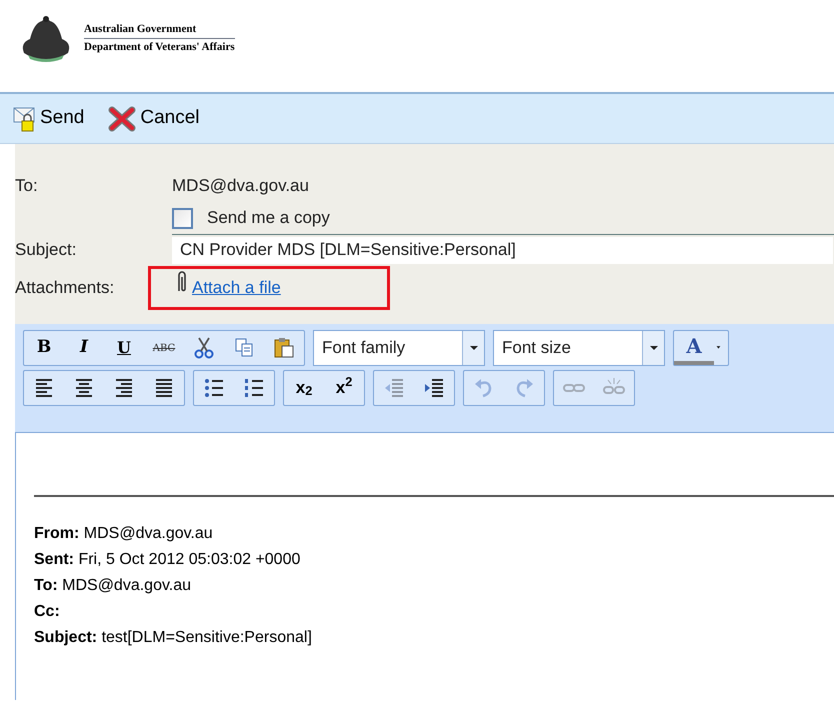  What do you see at coordinates (124, 388) in the screenshot?
I see `align-right-icon` at bounding box center [124, 388].